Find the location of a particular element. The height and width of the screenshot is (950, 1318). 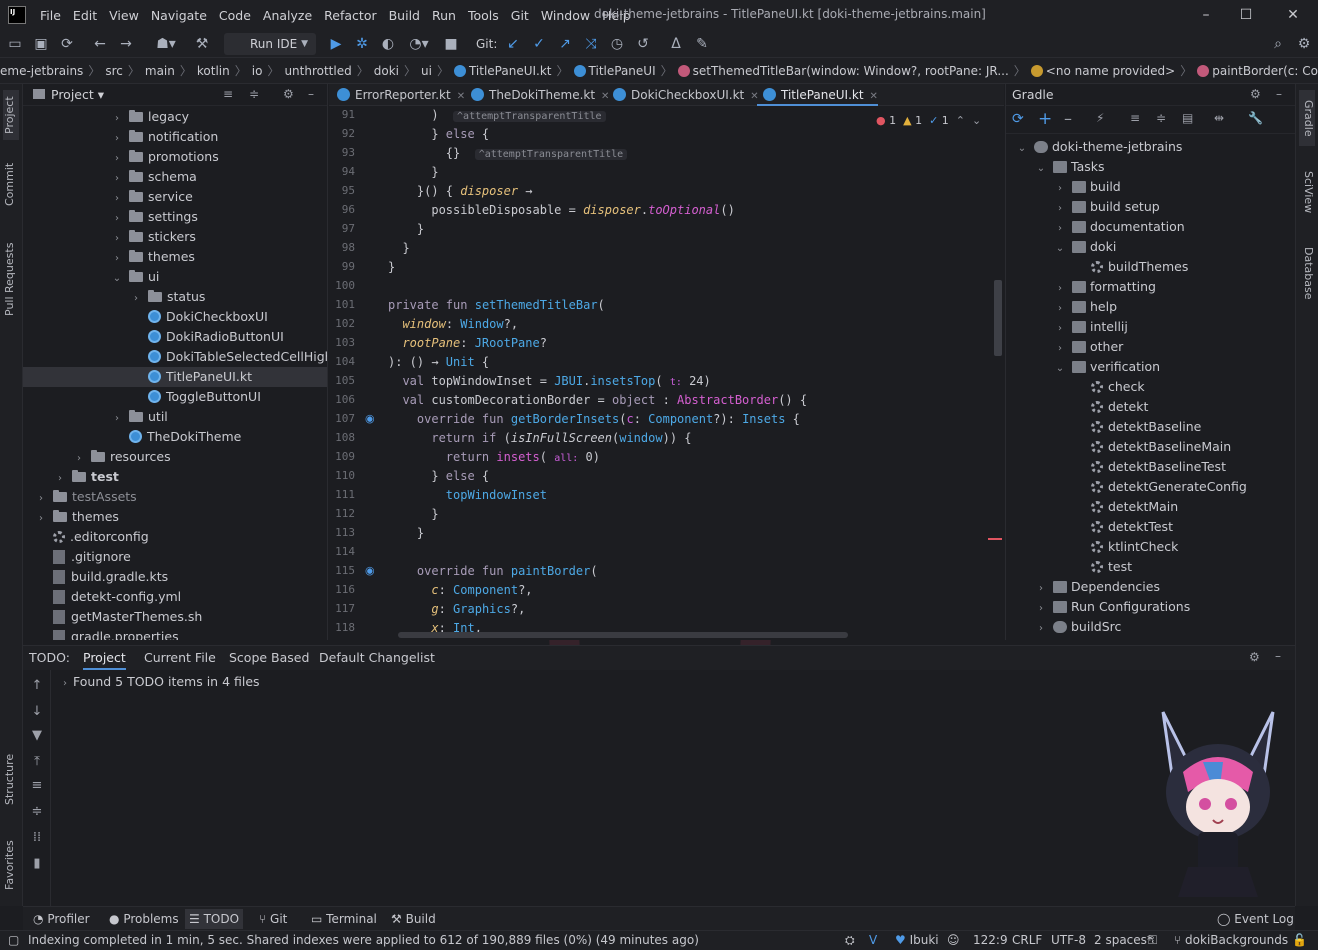

run-config-dropdown: Run IDE ▼ is located at coordinates (270, 44).